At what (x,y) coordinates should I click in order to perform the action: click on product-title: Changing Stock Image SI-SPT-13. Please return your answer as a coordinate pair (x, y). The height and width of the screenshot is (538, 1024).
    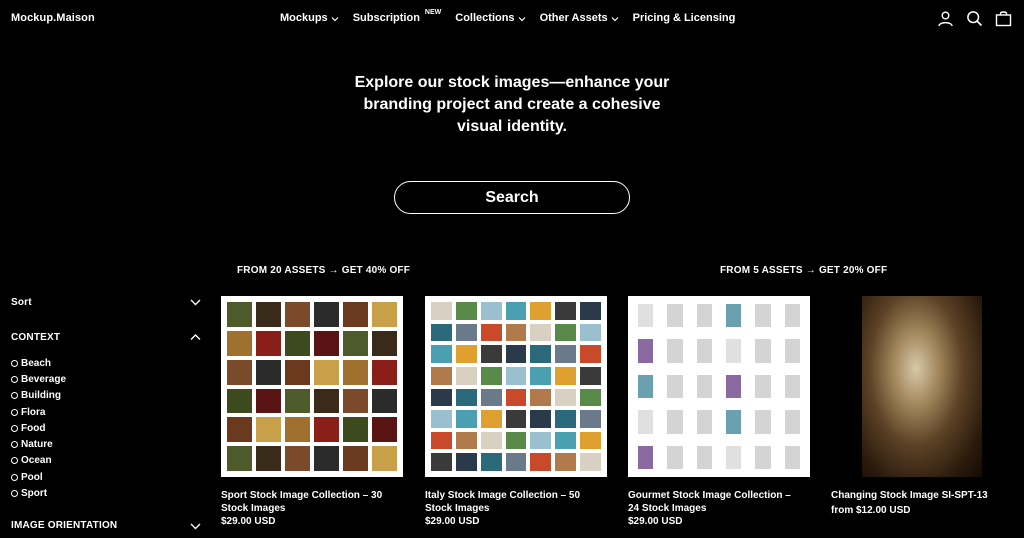
    Looking at the image, I should click on (922, 495).